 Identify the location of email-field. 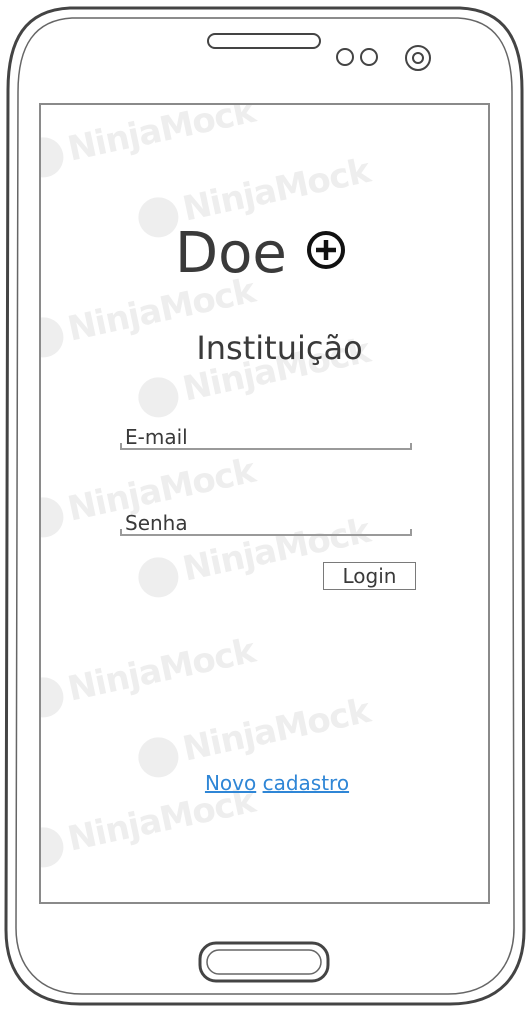
(266, 438).